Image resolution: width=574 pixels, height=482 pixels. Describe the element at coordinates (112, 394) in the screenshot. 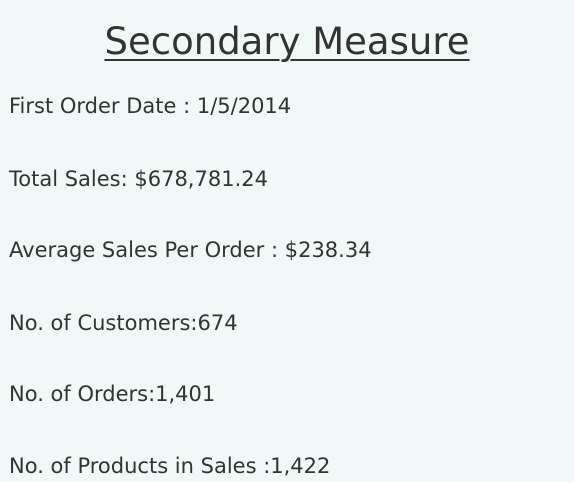

I see `metric-number-of-orders: No. of Orders:1,401` at that location.